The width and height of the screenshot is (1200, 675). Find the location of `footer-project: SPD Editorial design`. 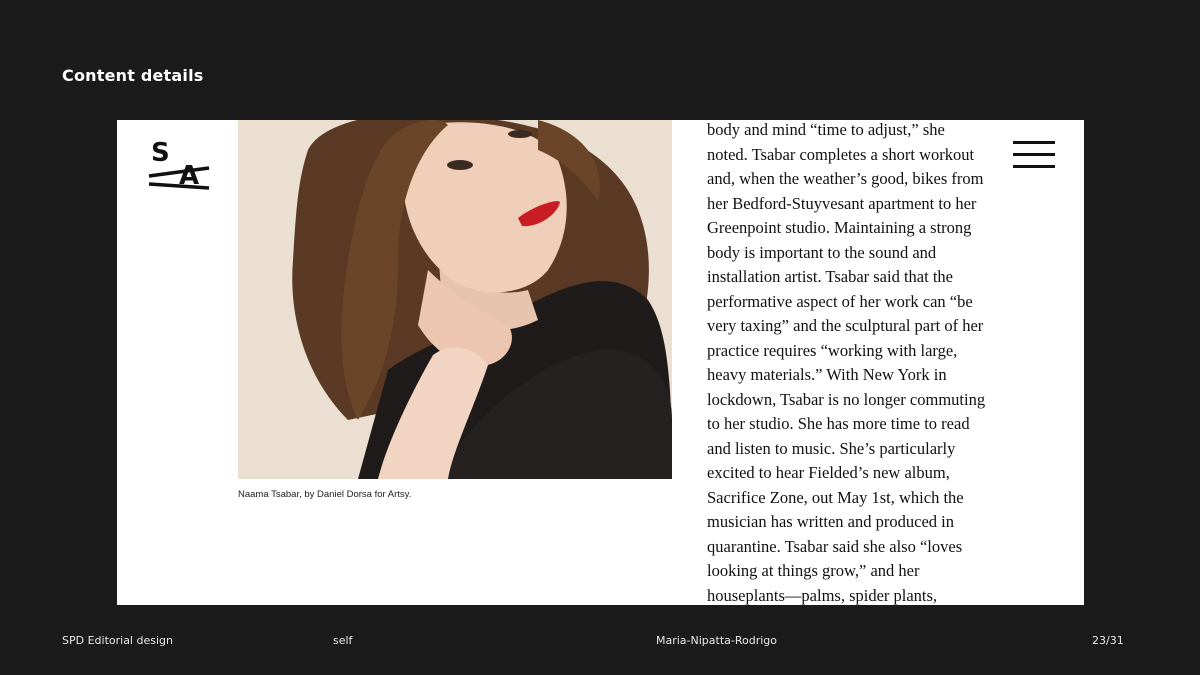

footer-project: SPD Editorial design is located at coordinates (117, 640).